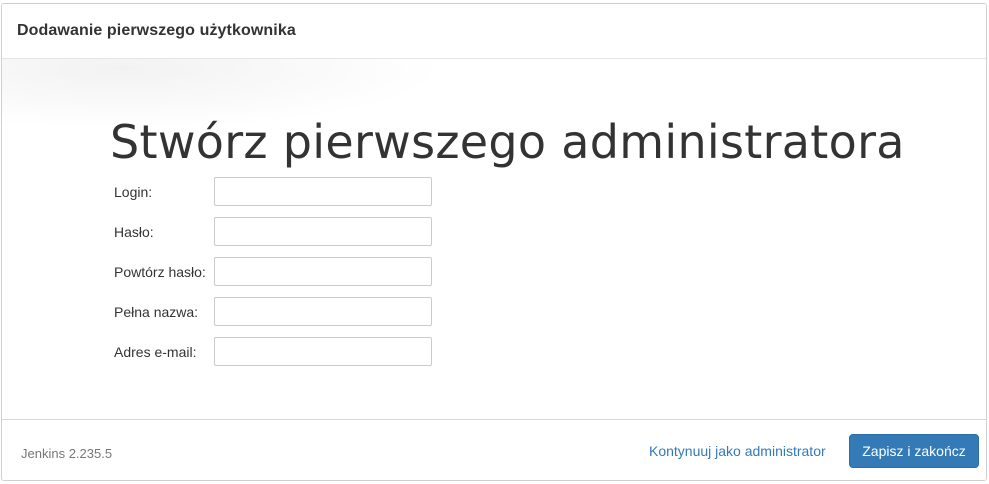 This screenshot has width=989, height=484. What do you see at coordinates (323, 311) in the screenshot?
I see `full-name-input` at bounding box center [323, 311].